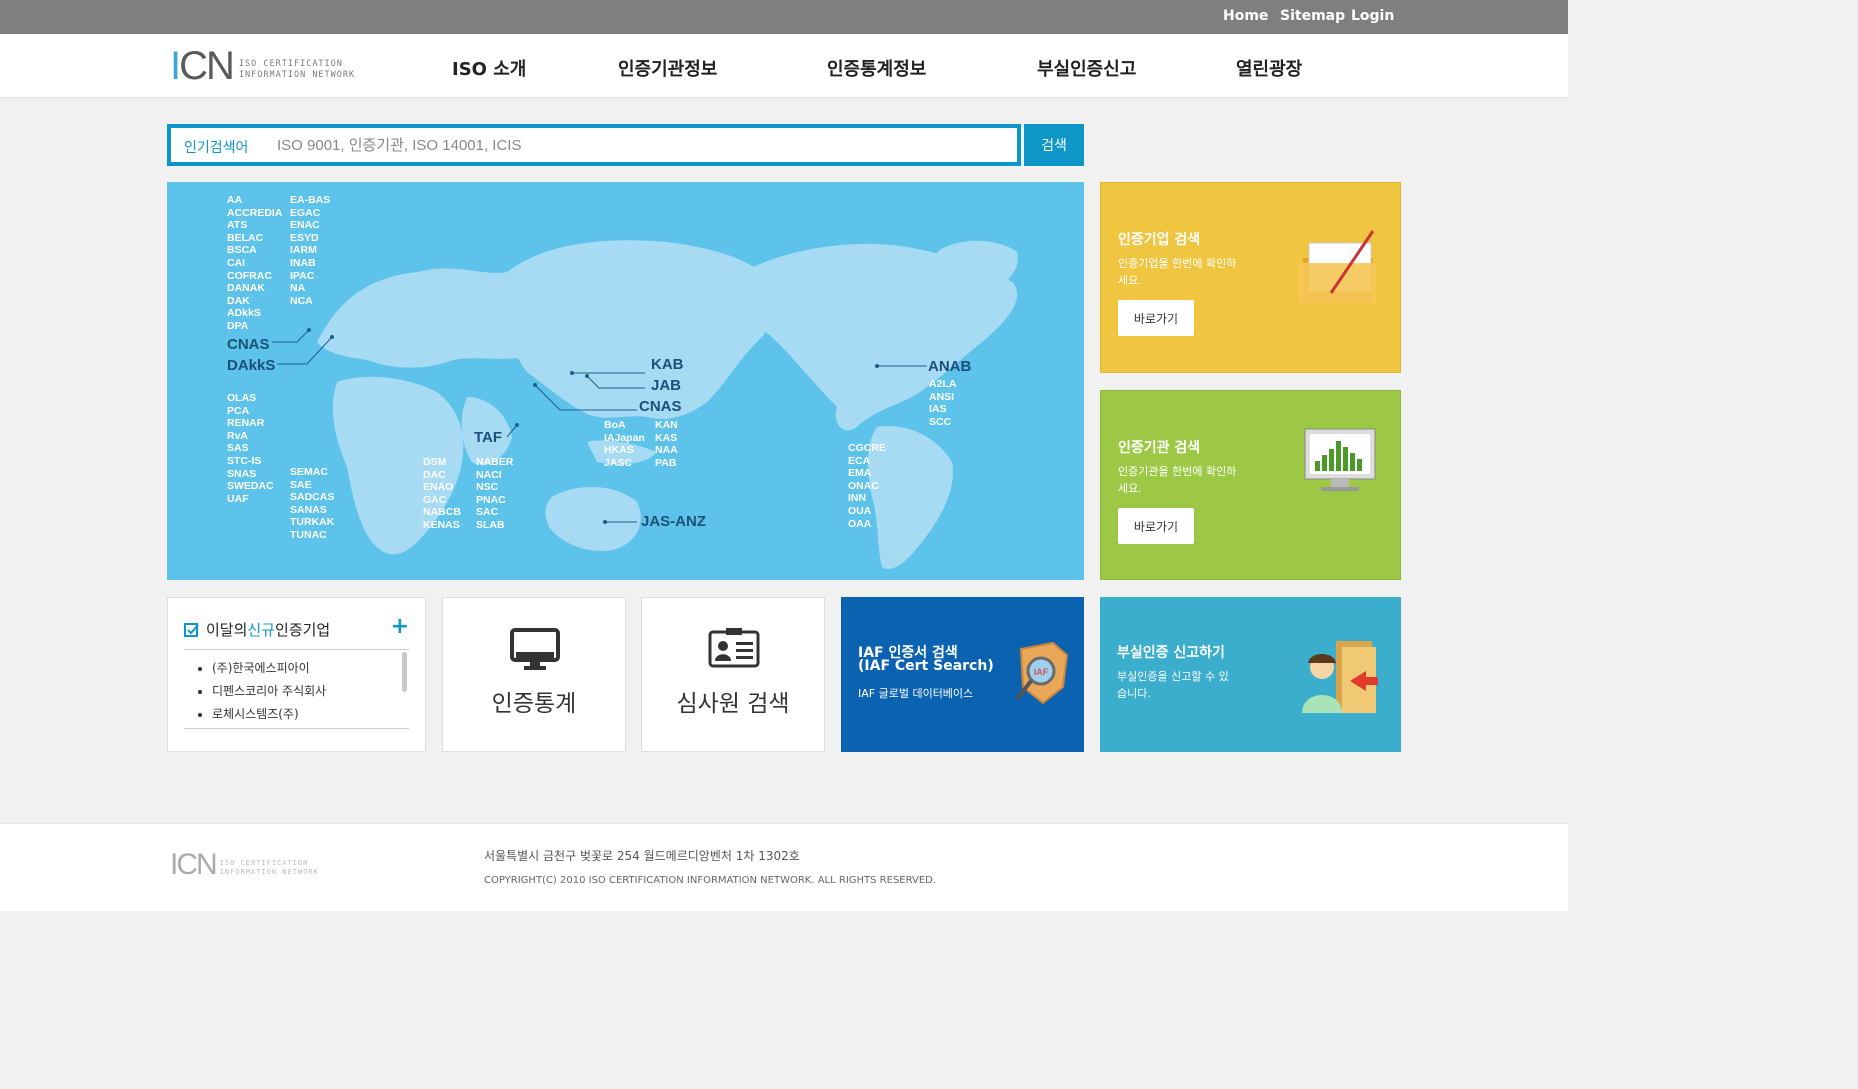  I want to click on agency-jas-anz: JAS-ANZ, so click(673, 521).